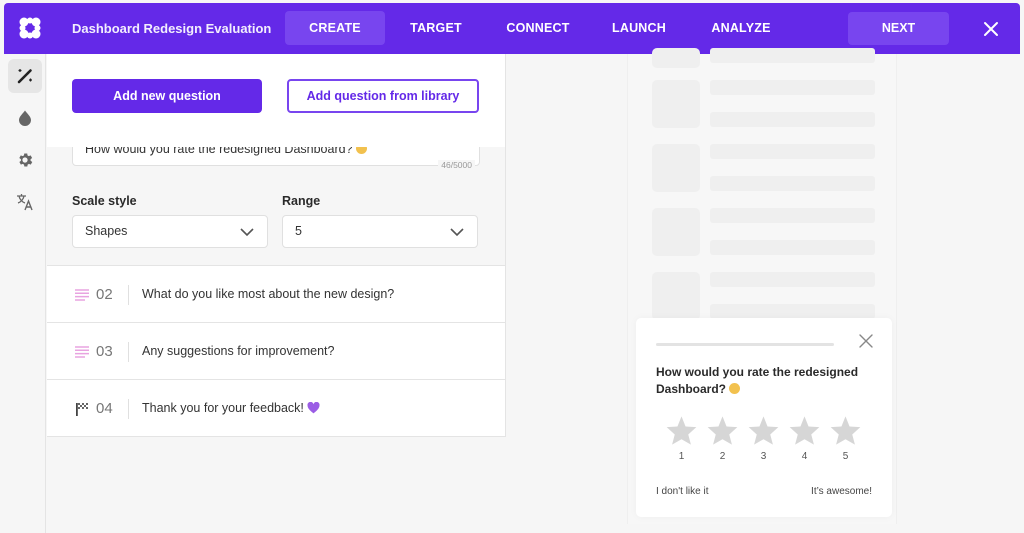 Image resolution: width=1024 pixels, height=533 pixels. I want to click on magic-wand-icon, so click(24, 76).